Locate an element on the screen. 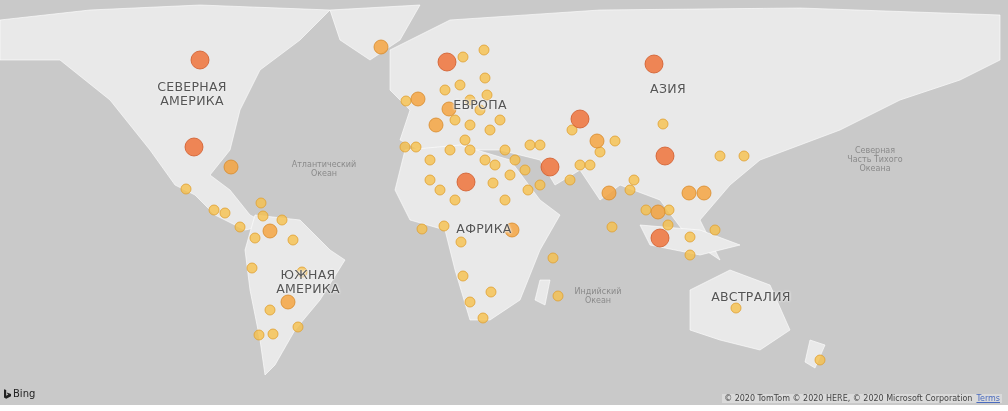 The width and height of the screenshot is (1008, 411). logo-icon is located at coordinates (7, 393).